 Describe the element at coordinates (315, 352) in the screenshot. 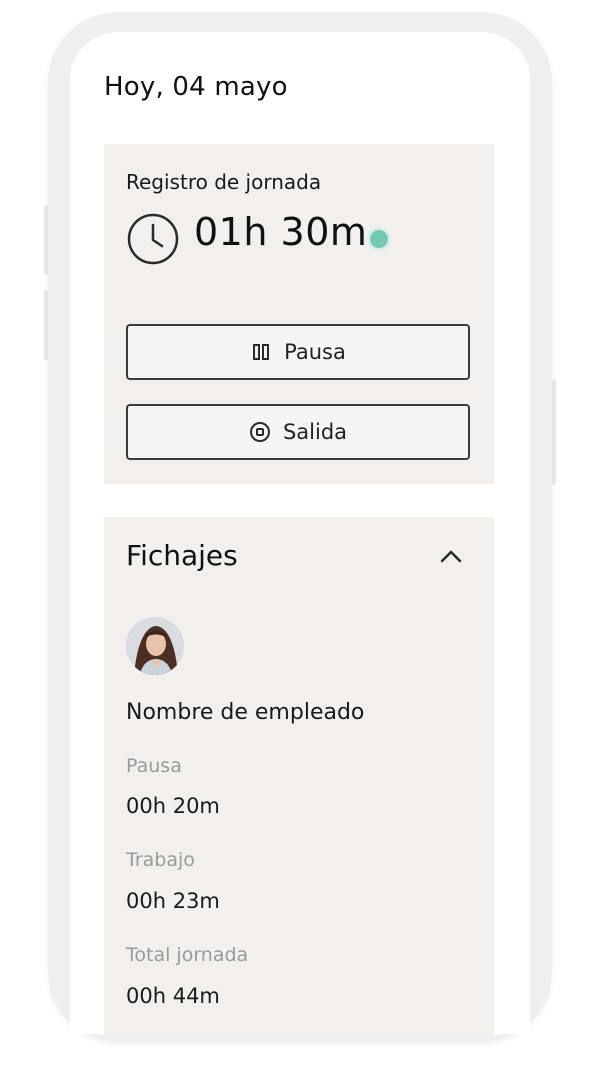

I see `pause-button-label: Pausa` at that location.